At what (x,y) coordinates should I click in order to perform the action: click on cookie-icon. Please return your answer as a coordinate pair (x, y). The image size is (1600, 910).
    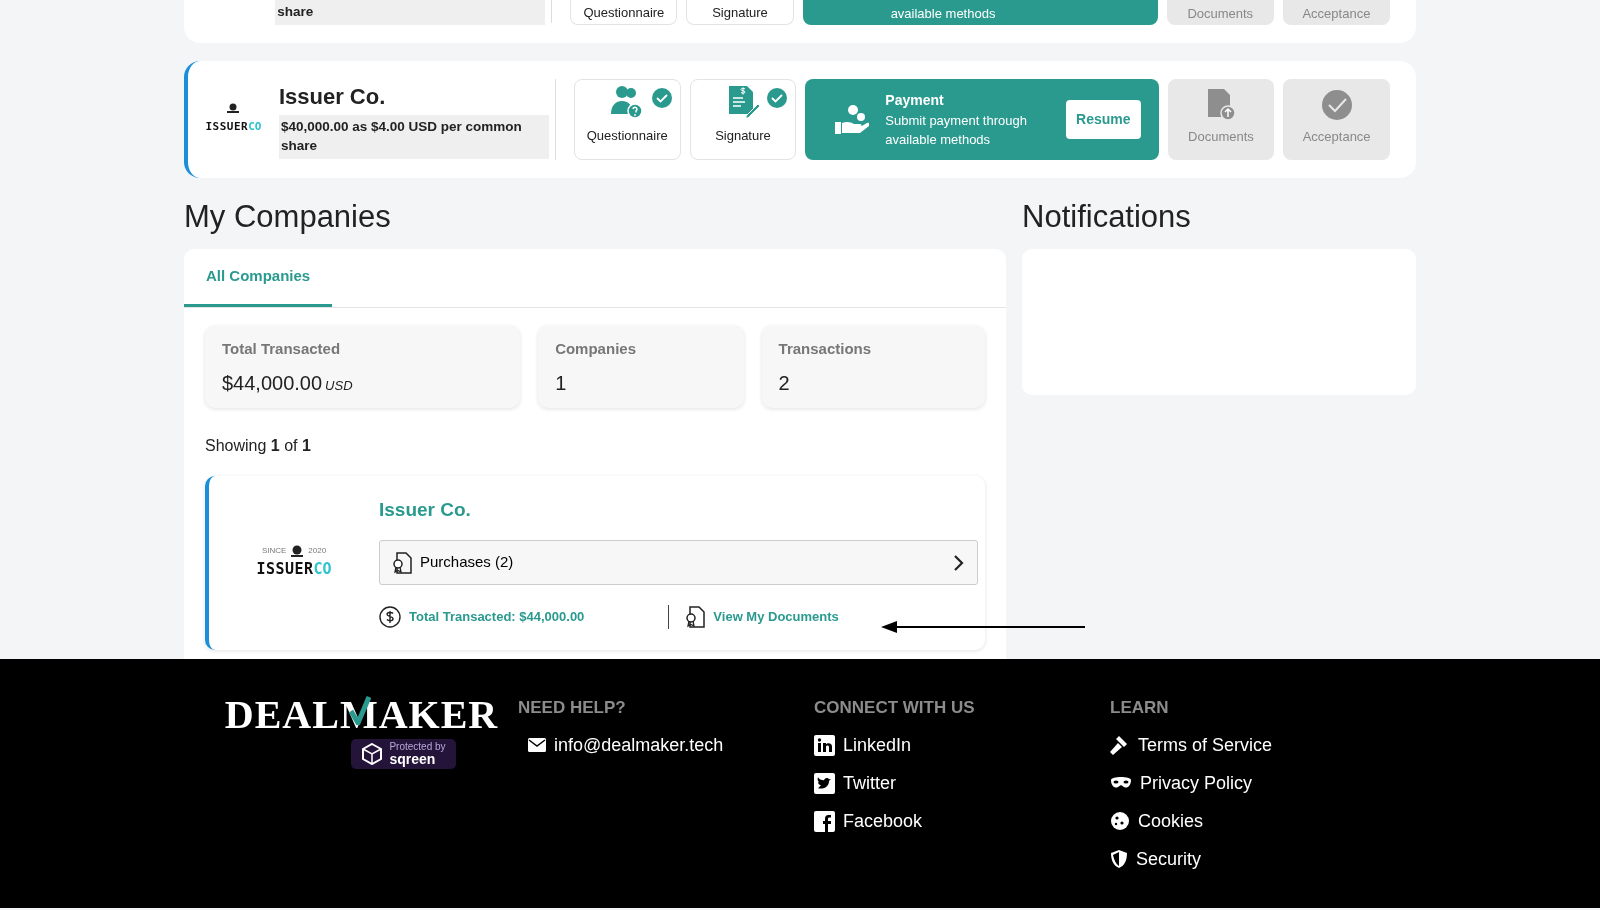
    Looking at the image, I should click on (1120, 821).